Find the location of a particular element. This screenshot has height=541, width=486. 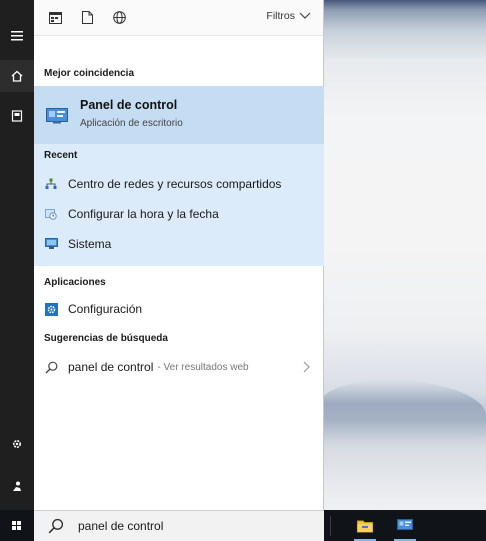

file-explorer-taskbar-button is located at coordinates (365, 525).